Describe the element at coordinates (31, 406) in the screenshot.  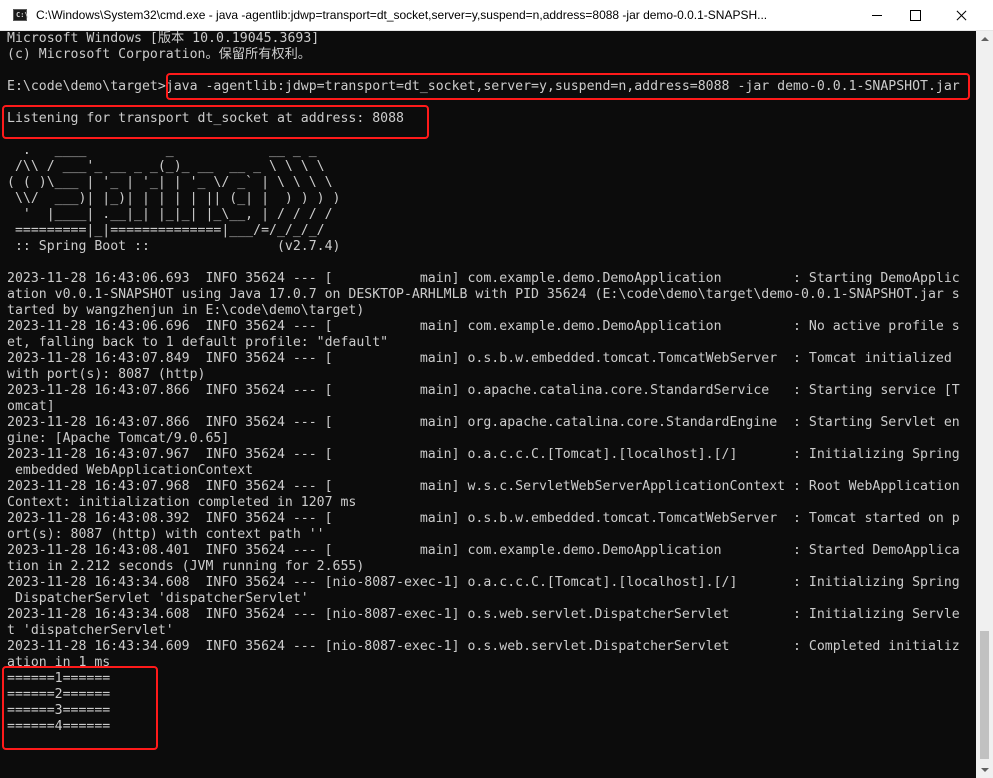
I see `console-line: omcat]` at that location.